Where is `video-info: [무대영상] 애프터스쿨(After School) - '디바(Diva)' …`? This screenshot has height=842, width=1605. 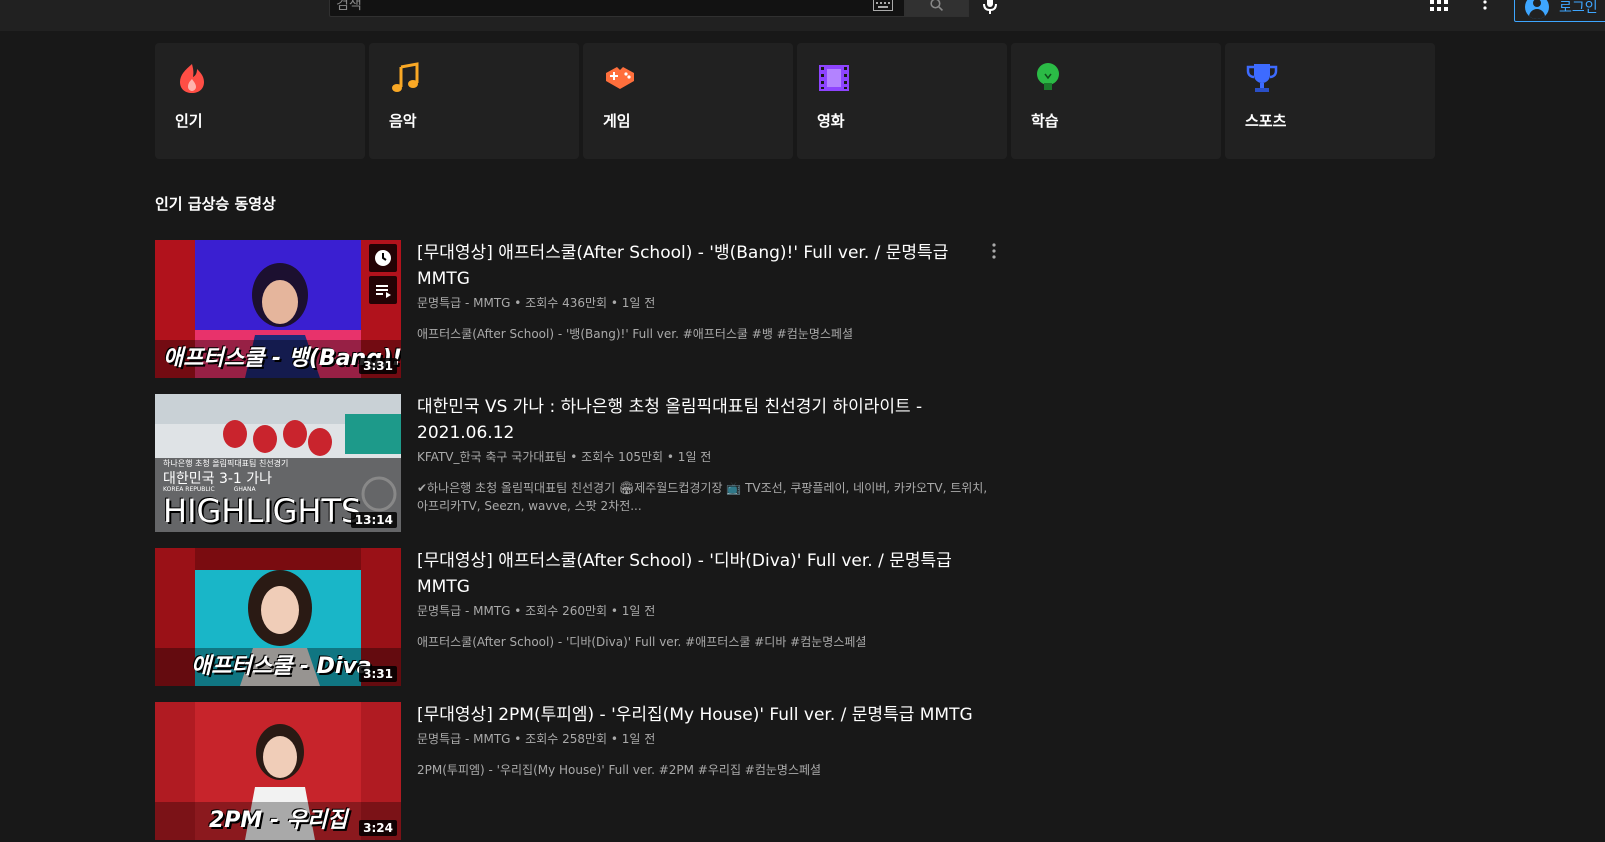 video-info: [무대영상] 애프터스쿨(After School) - '디바(Diva)' … is located at coordinates (707, 599).